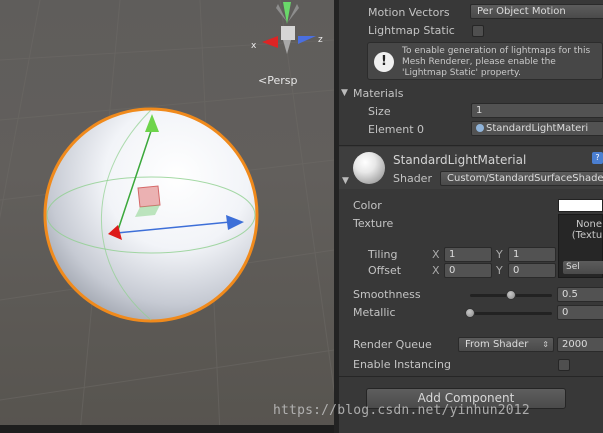 This screenshot has width=603, height=433. What do you see at coordinates (282, 80) in the screenshot?
I see `persp-label: Persp` at bounding box center [282, 80].